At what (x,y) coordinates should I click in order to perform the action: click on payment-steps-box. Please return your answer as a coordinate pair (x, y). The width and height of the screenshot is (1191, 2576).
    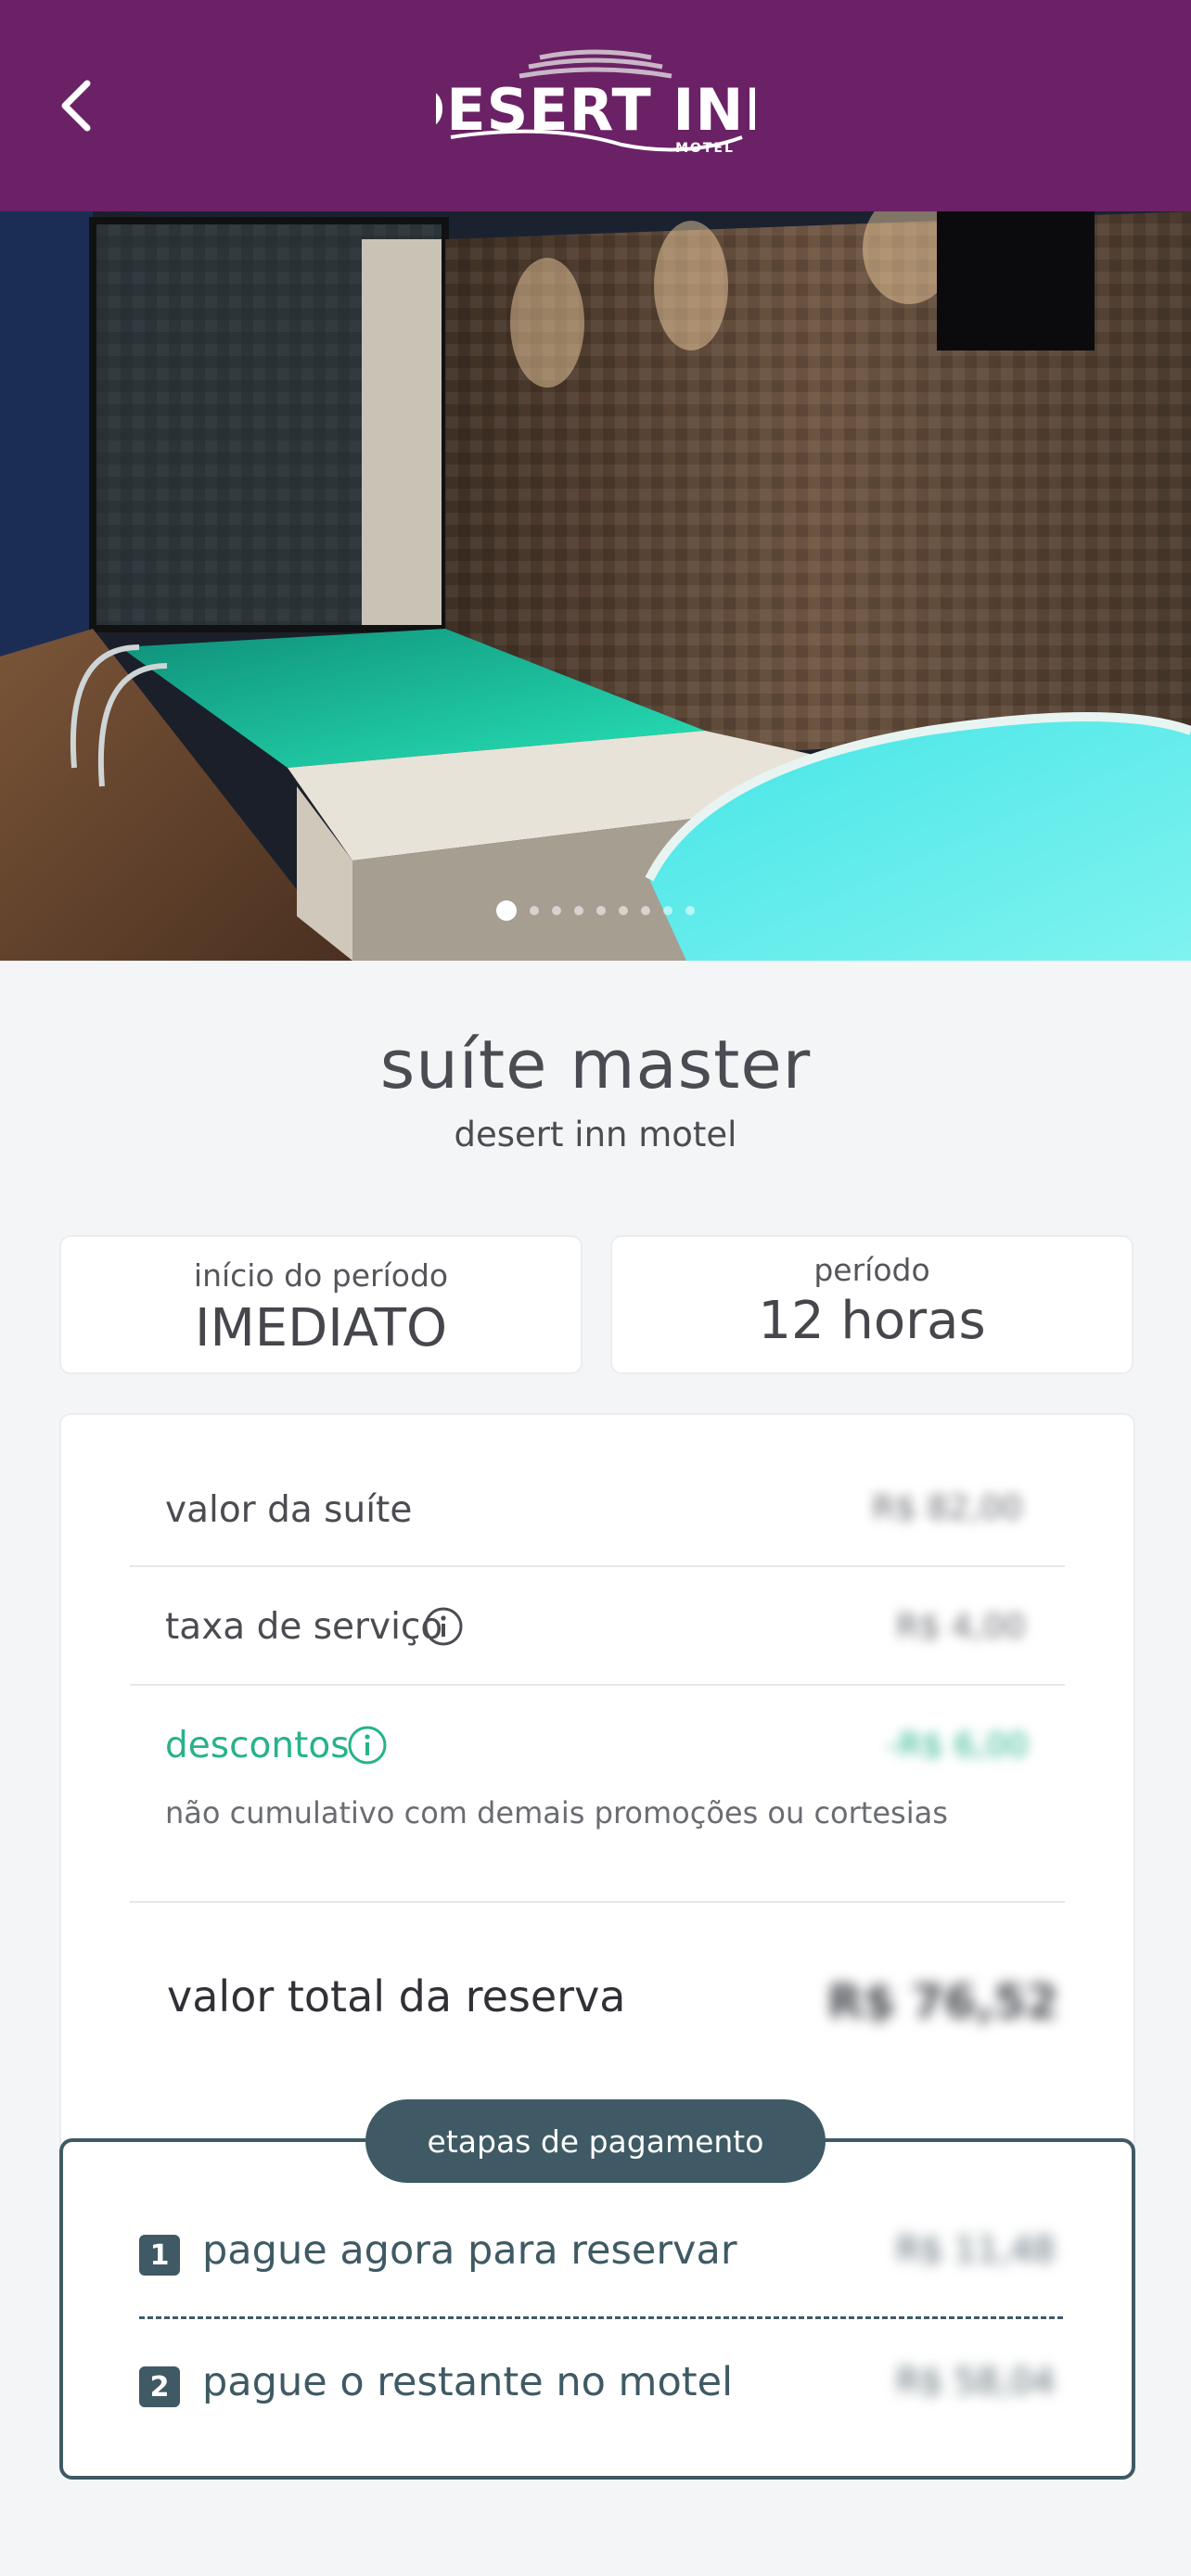
    Looking at the image, I should click on (597, 2309).